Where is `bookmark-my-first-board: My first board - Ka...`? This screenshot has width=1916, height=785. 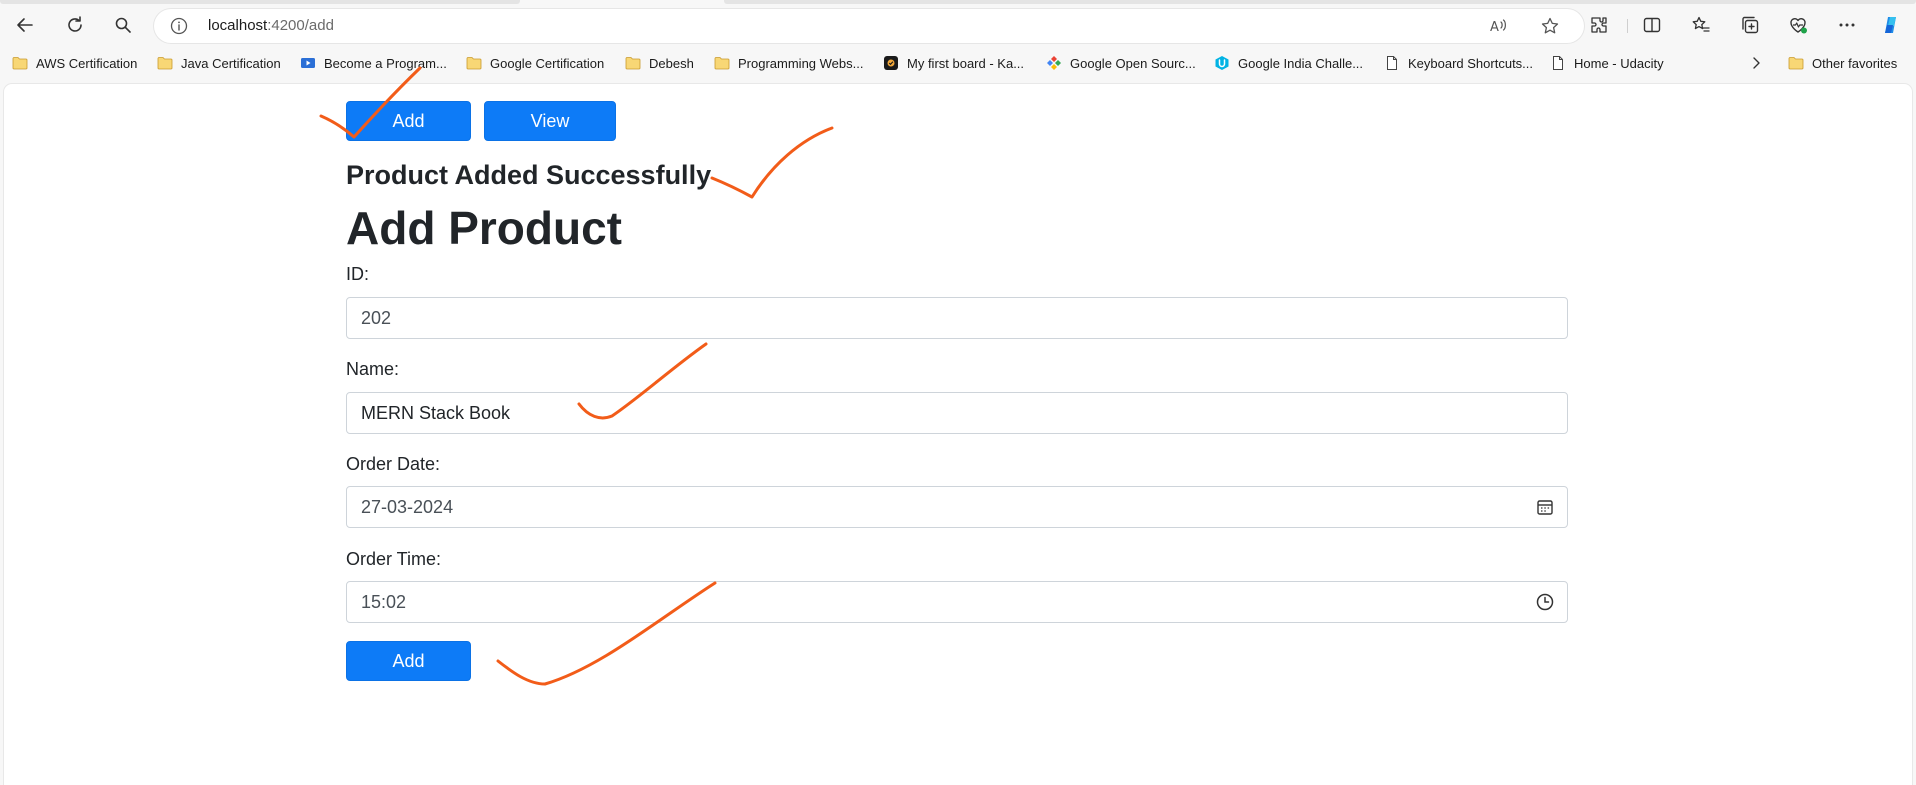 bookmark-my-first-board: My first board - Ka... is located at coordinates (953, 63).